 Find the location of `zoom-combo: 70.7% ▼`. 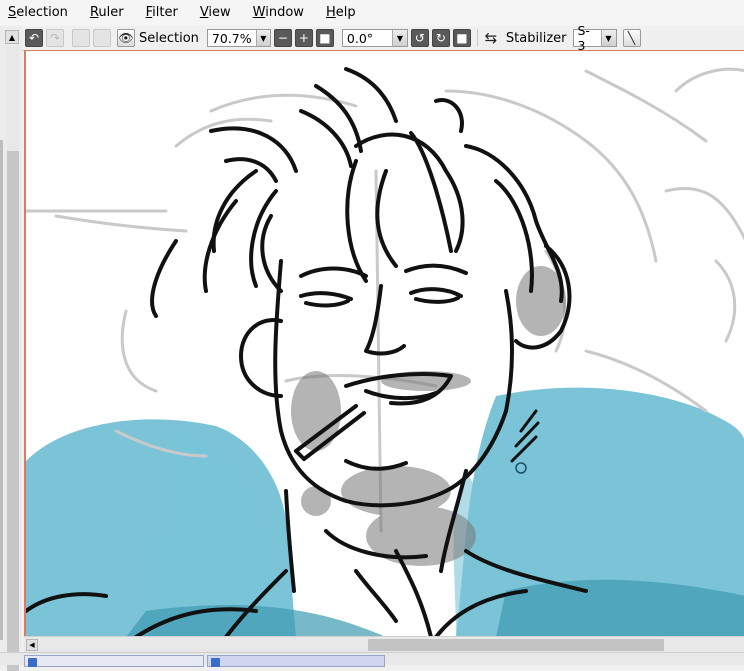

zoom-combo: 70.7% ▼ is located at coordinates (238, 38).